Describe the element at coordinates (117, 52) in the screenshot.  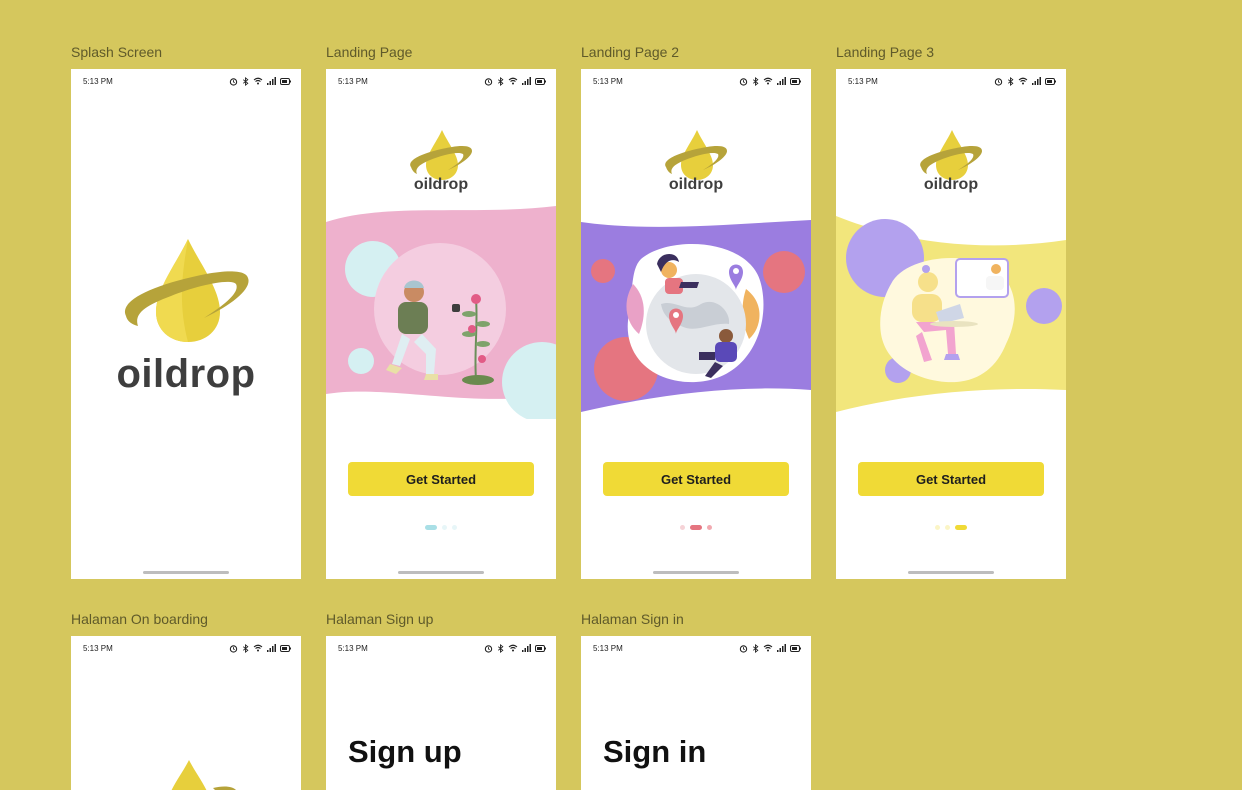
I see `frame-label-splash: Splash Screen` at that location.